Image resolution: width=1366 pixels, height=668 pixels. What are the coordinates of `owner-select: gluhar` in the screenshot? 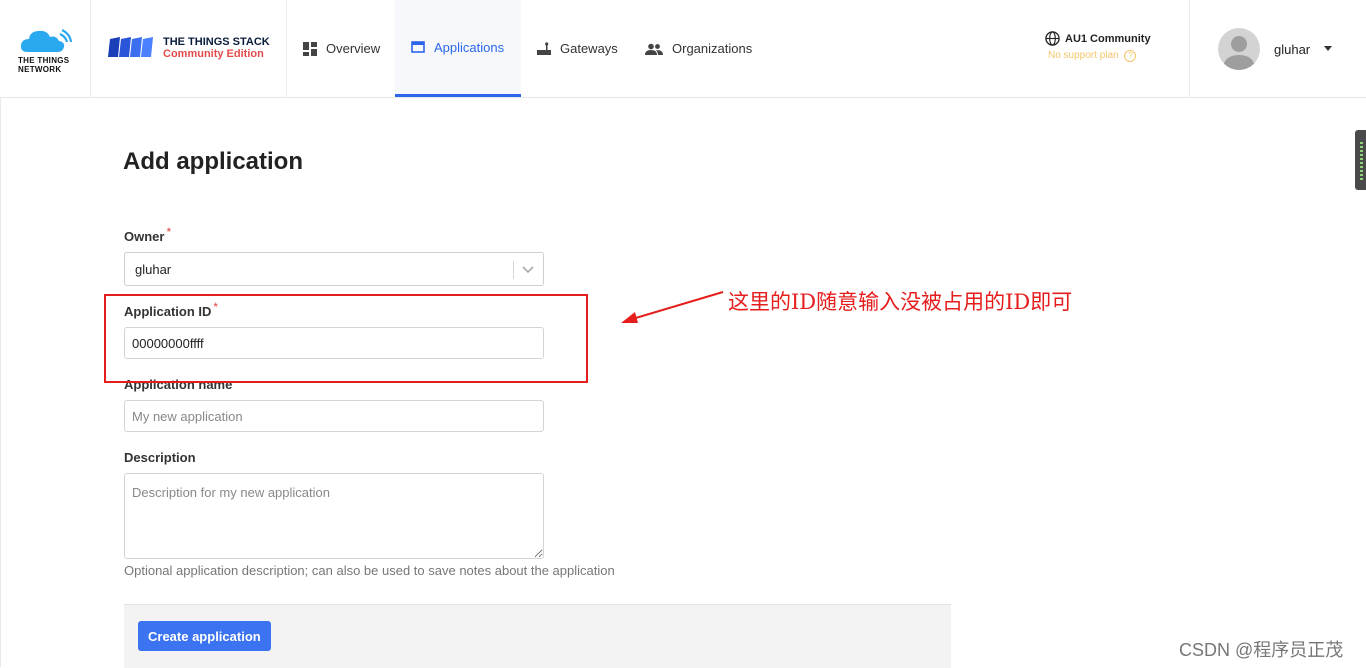 It's located at (334, 269).